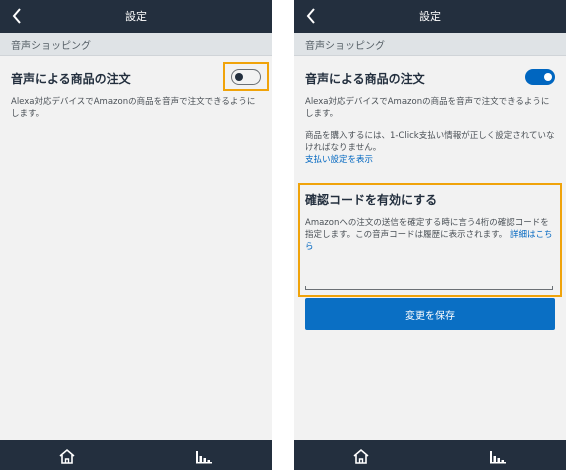 The height and width of the screenshot is (470, 566). I want to click on highlight-box, so click(246, 76).